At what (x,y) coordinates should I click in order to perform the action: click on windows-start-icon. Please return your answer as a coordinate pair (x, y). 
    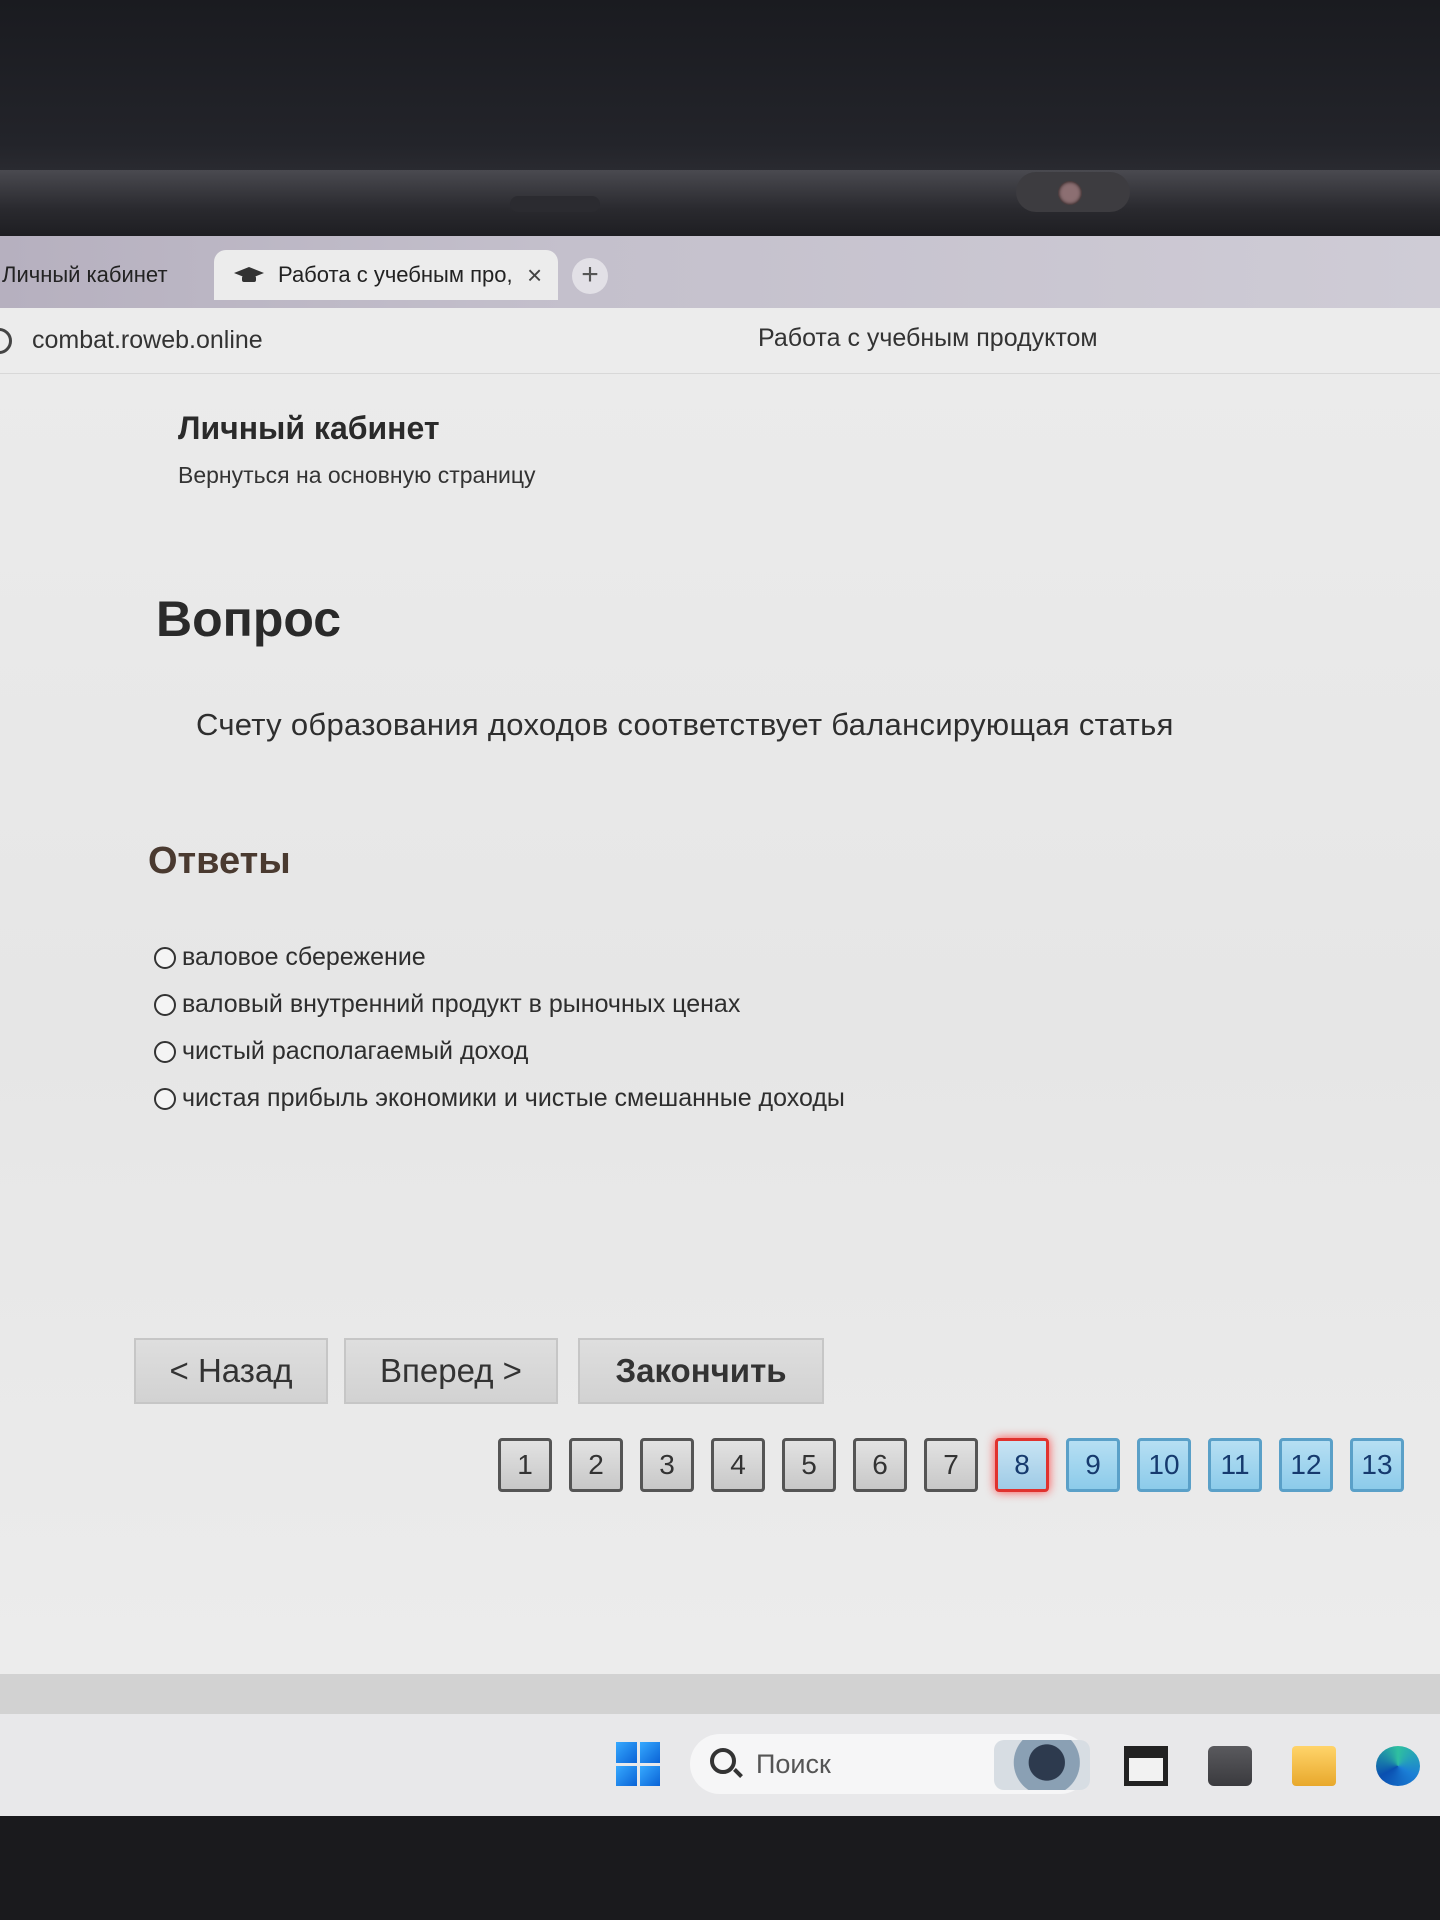
    Looking at the image, I should click on (638, 1764).